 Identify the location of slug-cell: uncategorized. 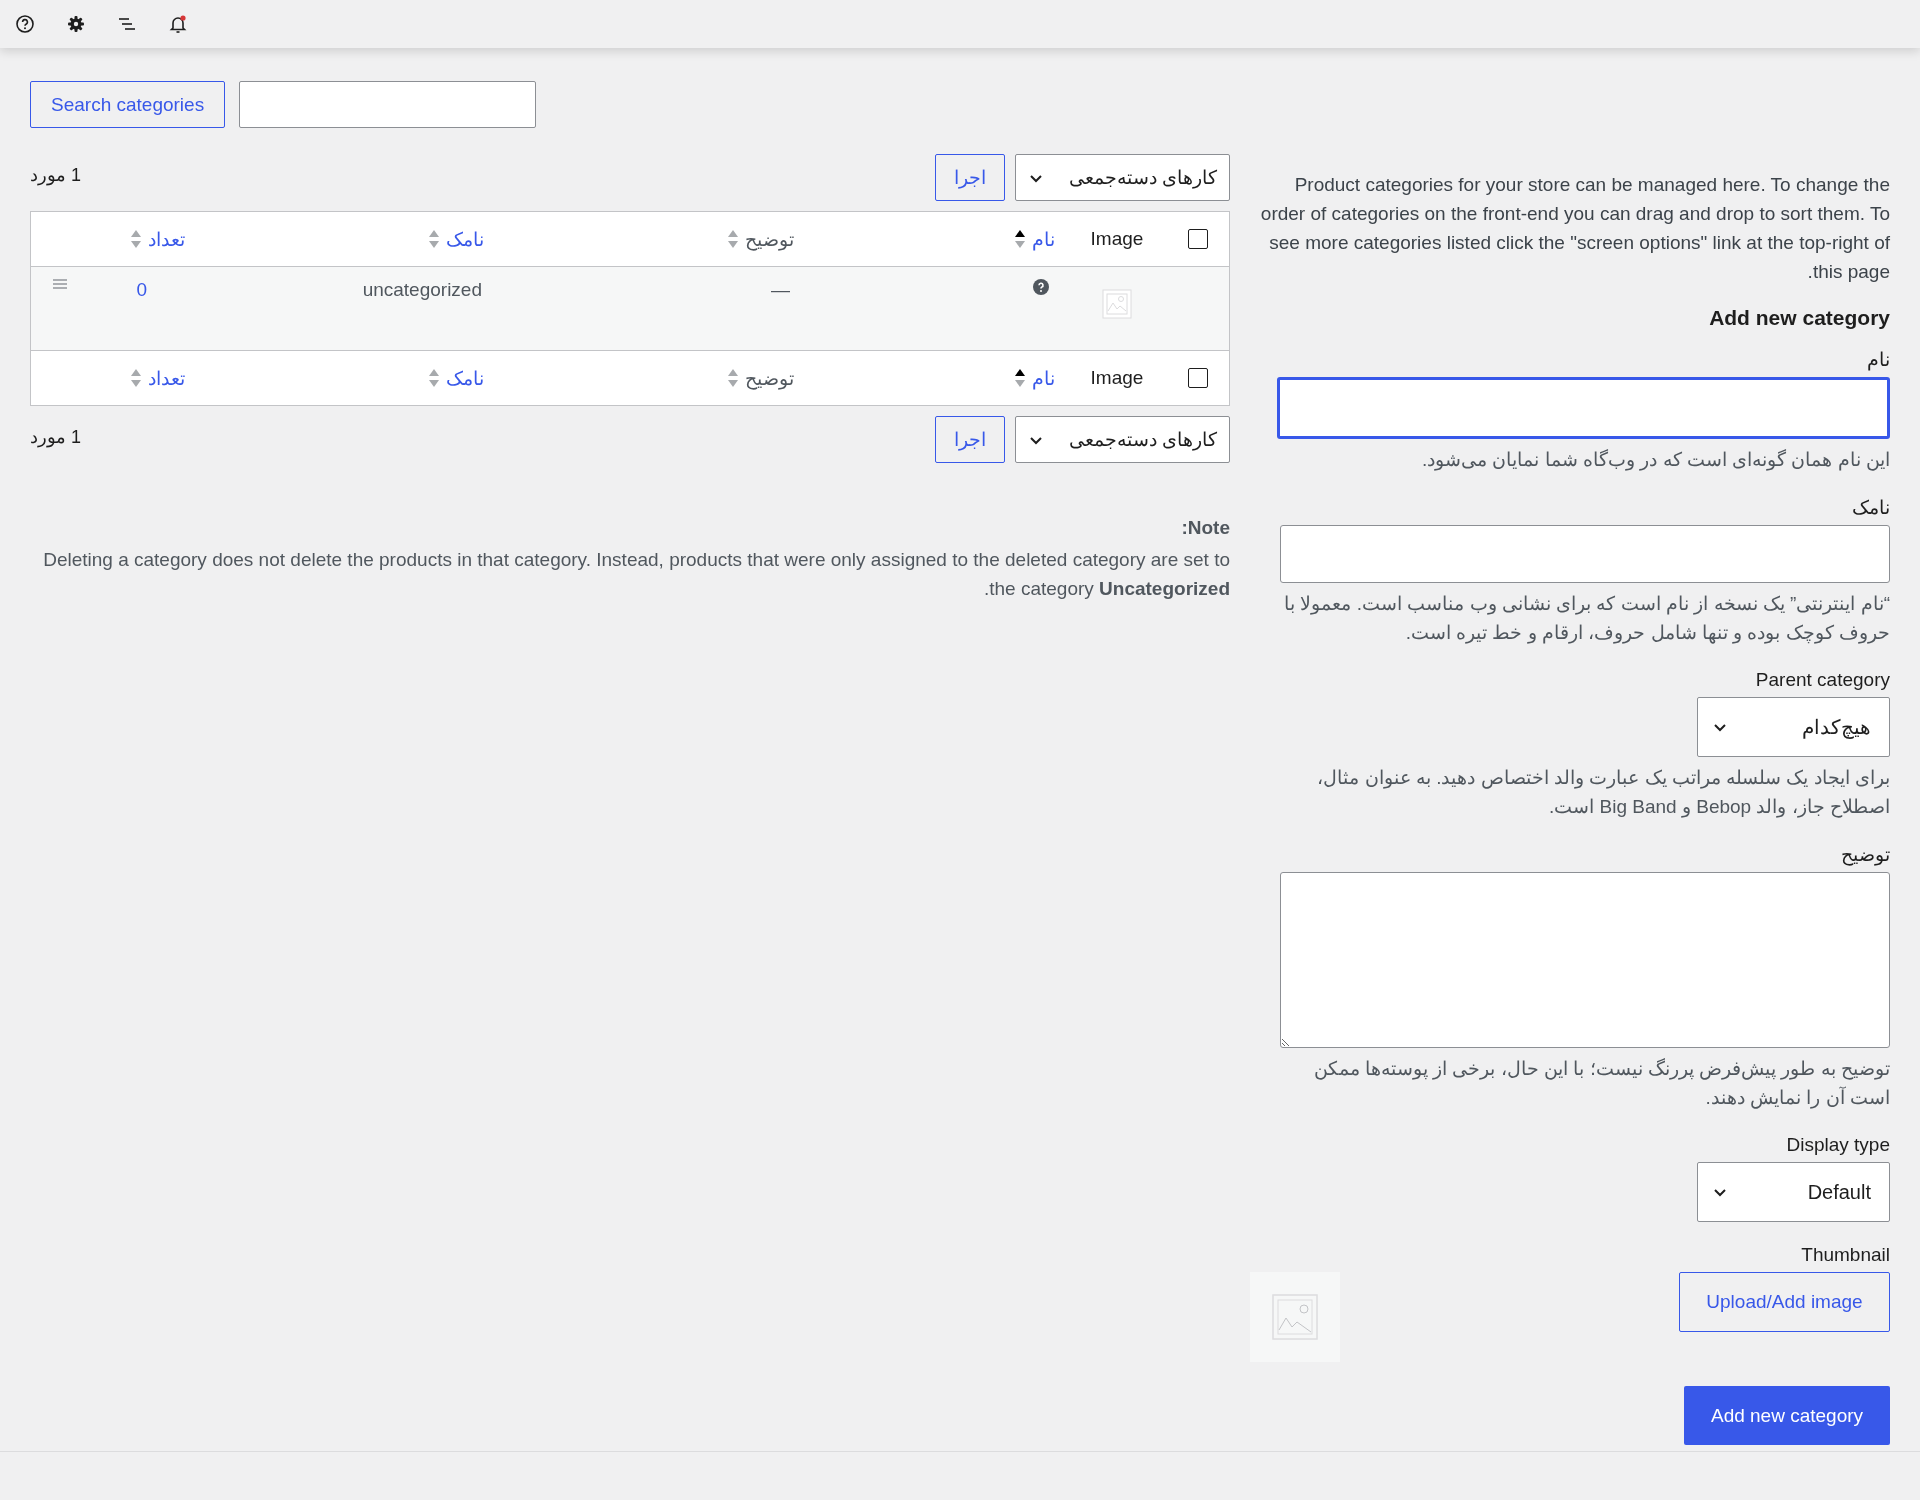
(422, 290).